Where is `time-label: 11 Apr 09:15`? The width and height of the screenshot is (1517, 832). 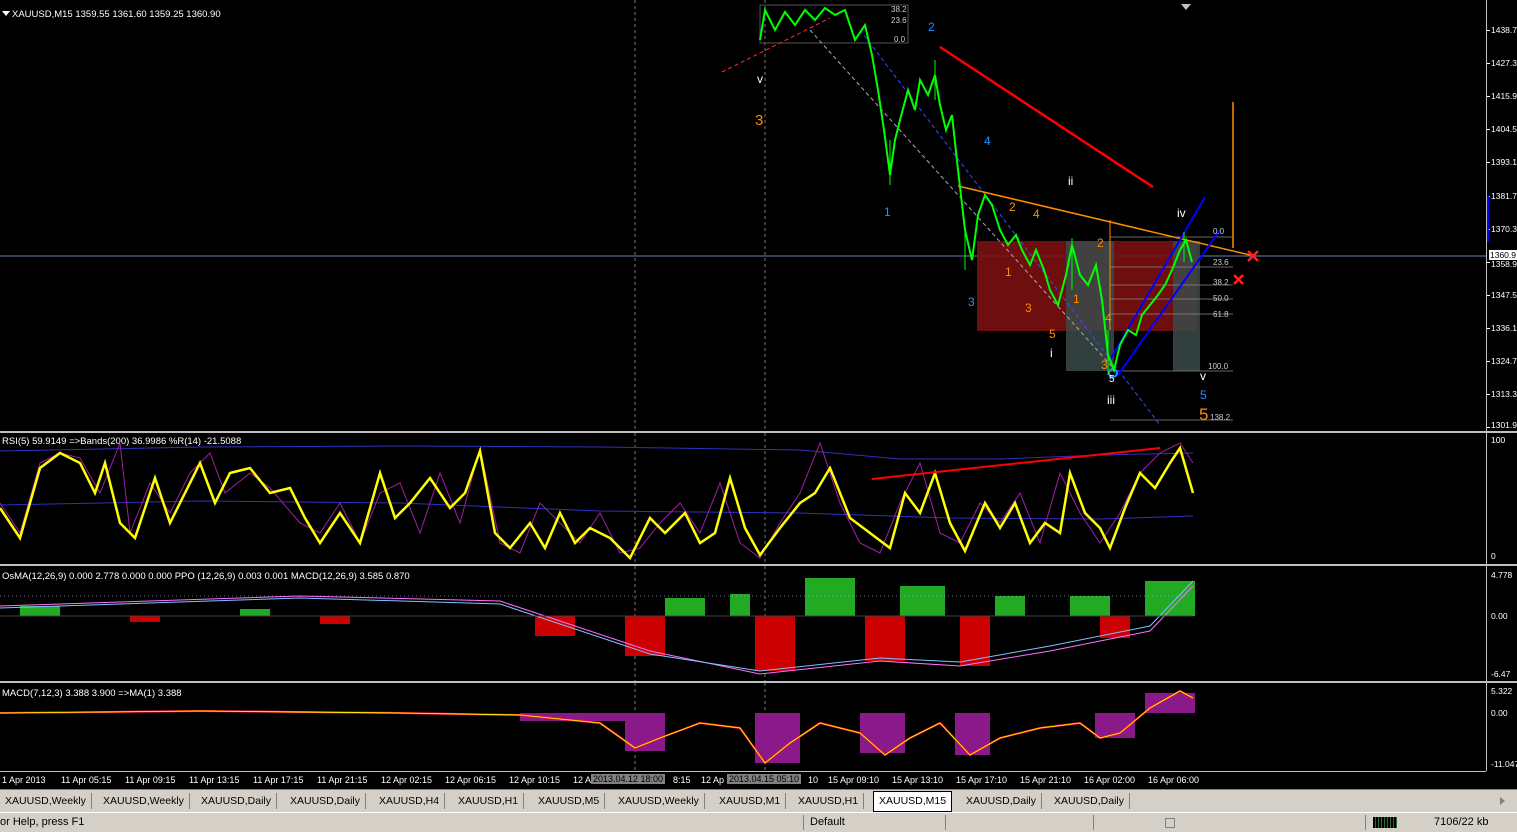 time-label: 11 Apr 09:15 is located at coordinates (150, 780).